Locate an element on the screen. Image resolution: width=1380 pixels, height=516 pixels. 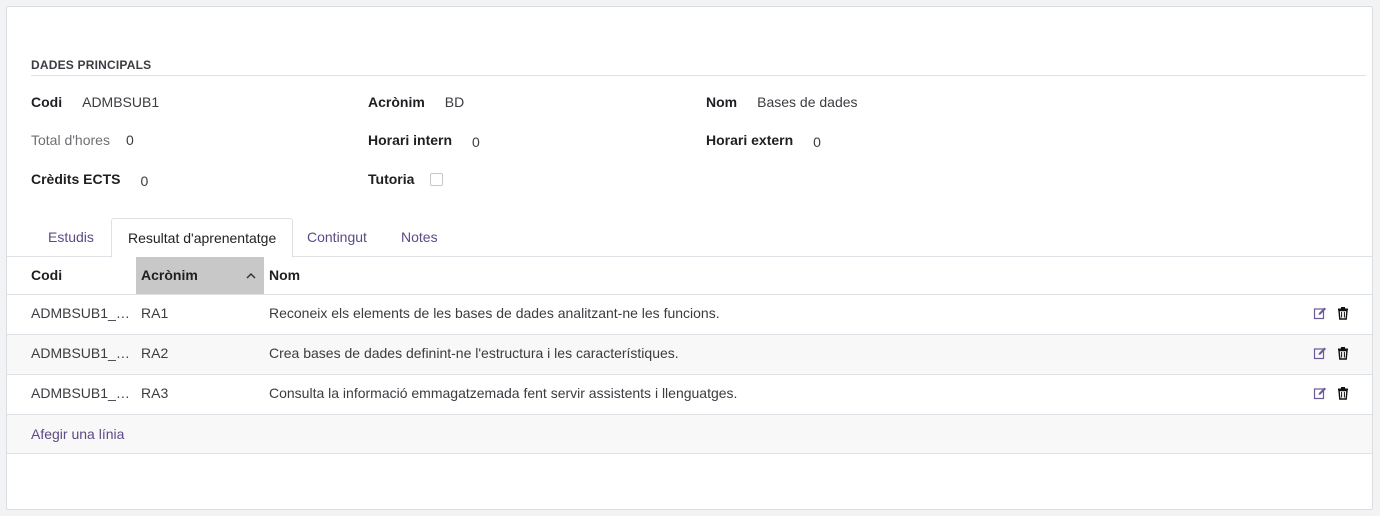
row-acronim: RA3 is located at coordinates (155, 393).